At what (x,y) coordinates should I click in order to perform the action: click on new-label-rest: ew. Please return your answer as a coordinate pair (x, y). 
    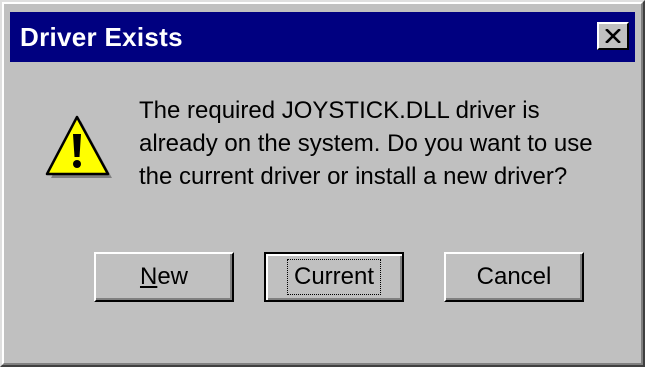
    Looking at the image, I should click on (173, 276).